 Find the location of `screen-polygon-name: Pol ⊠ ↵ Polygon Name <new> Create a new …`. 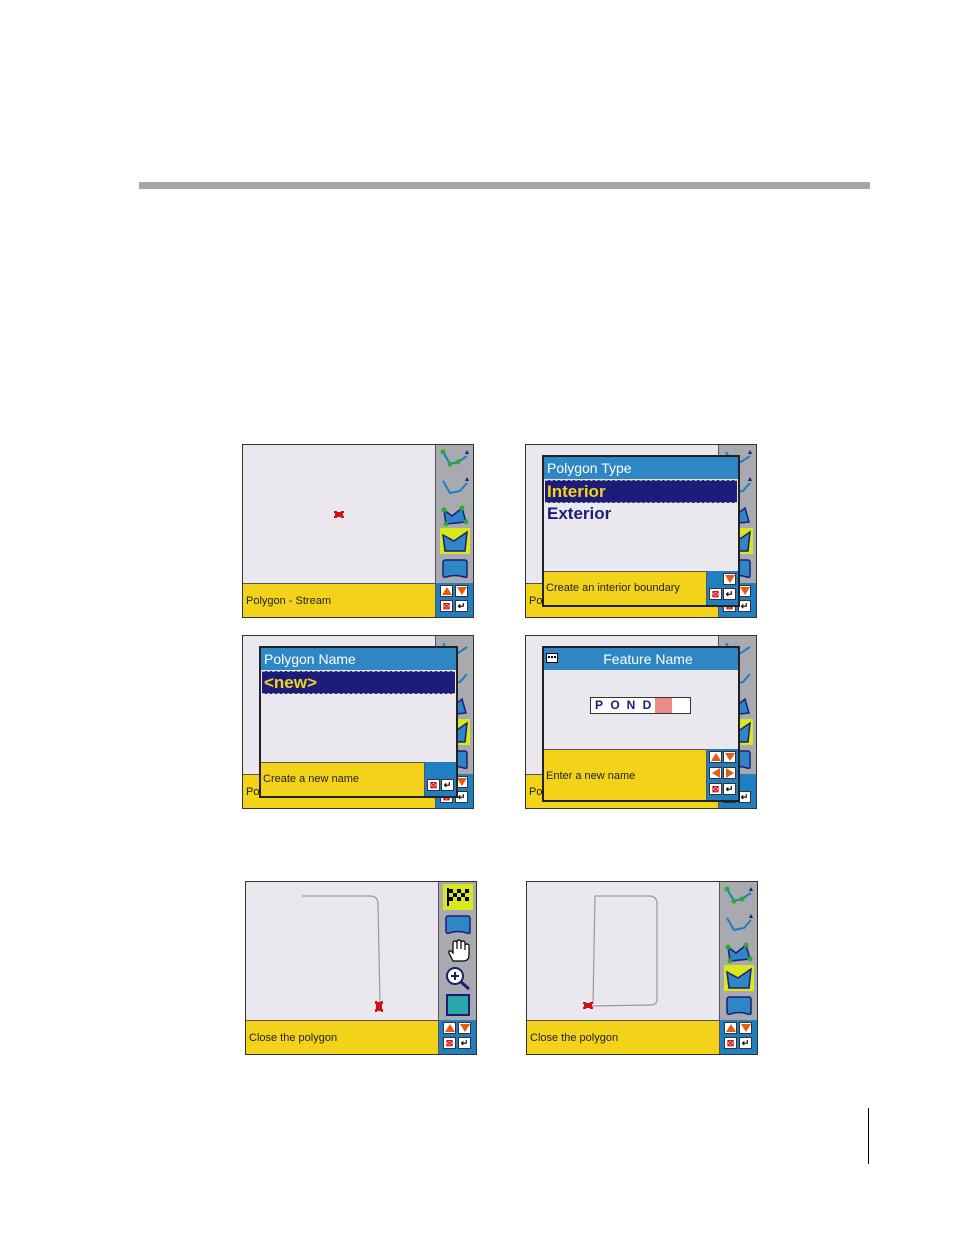

screen-polygon-name: Pol ⊠ ↵ Polygon Name <new> Create a new … is located at coordinates (358, 722).